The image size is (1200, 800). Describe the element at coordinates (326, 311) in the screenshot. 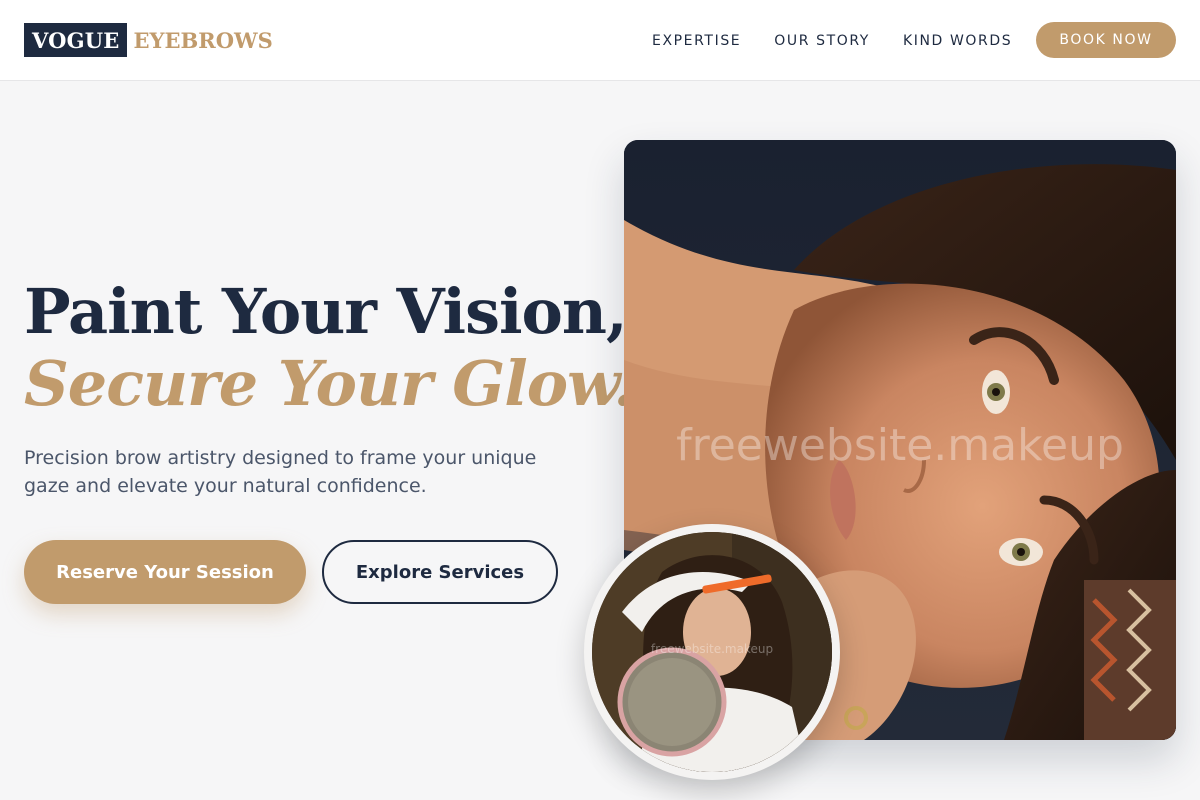

I see `hero-title-line1: Paint Your Vision,` at that location.